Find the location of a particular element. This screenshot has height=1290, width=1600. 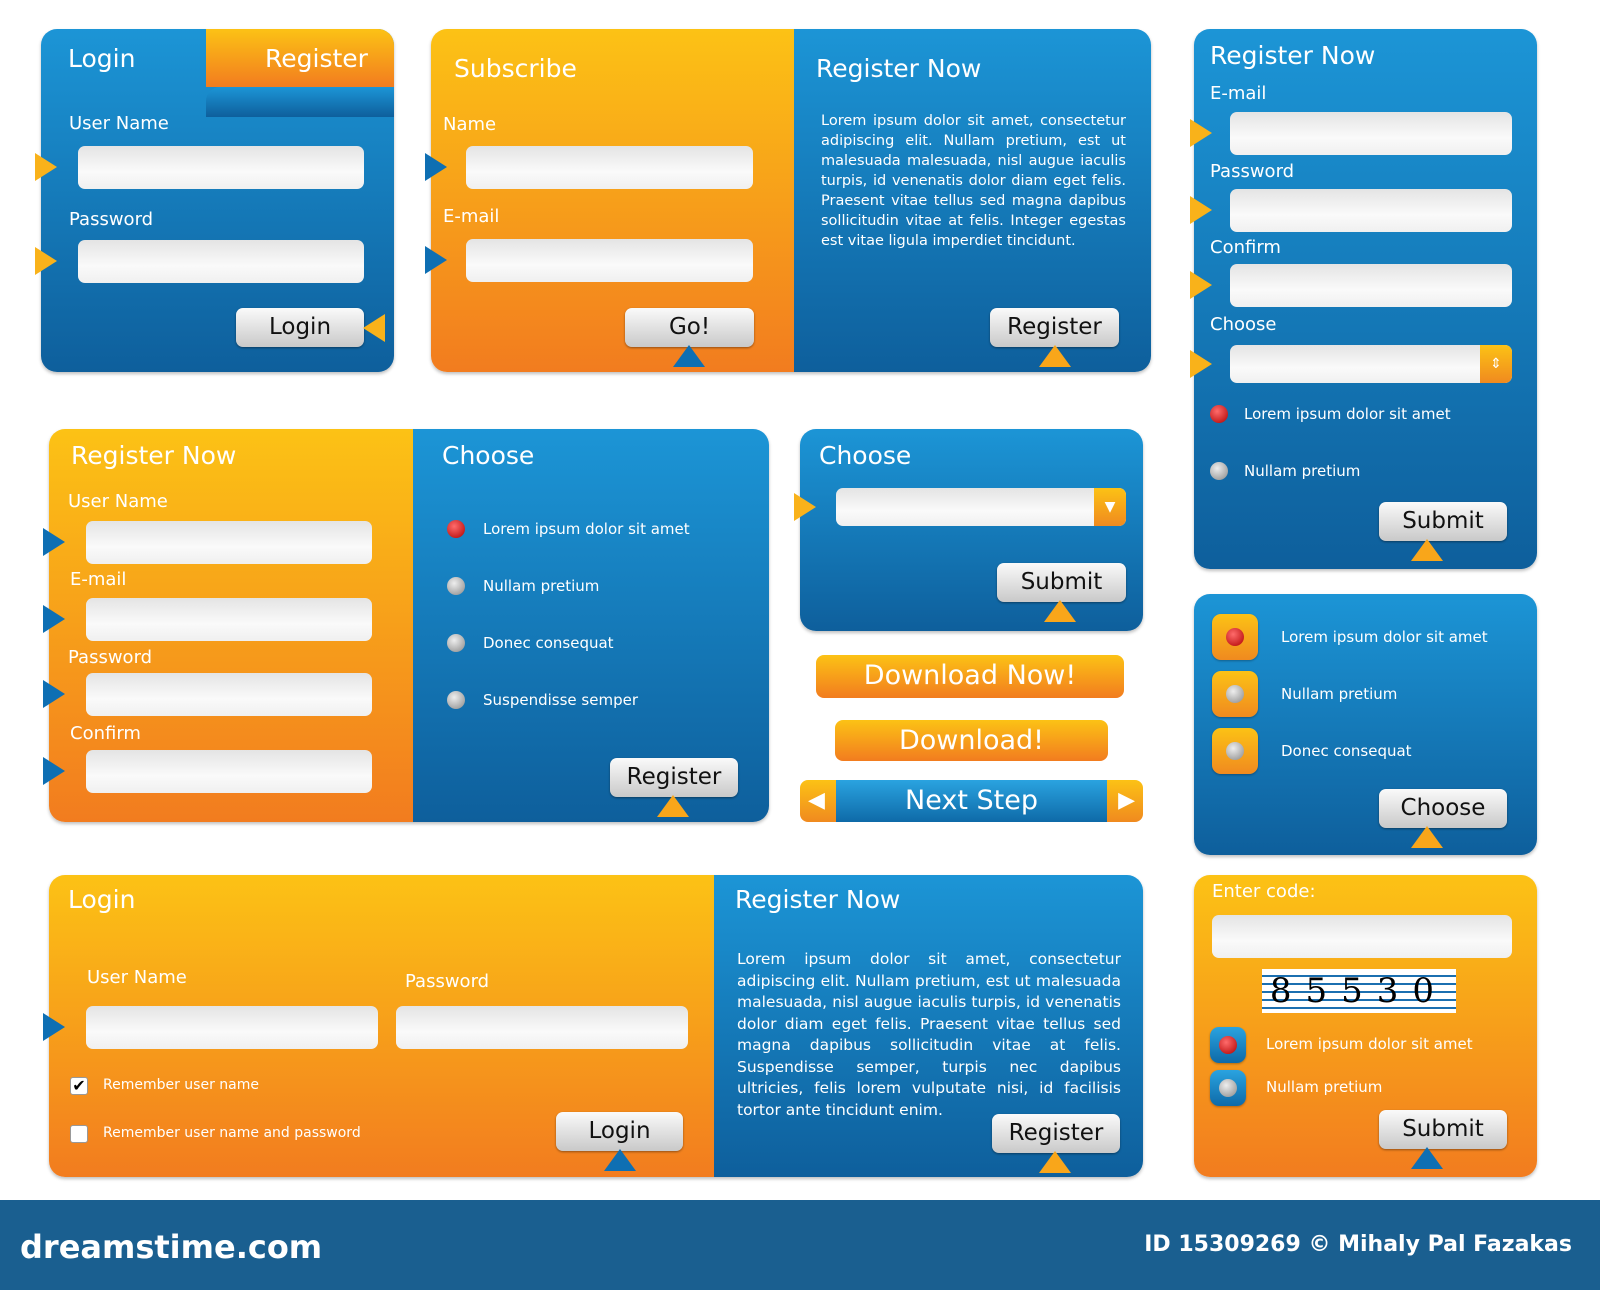

next-step-label: Next Step is located at coordinates (971, 801).